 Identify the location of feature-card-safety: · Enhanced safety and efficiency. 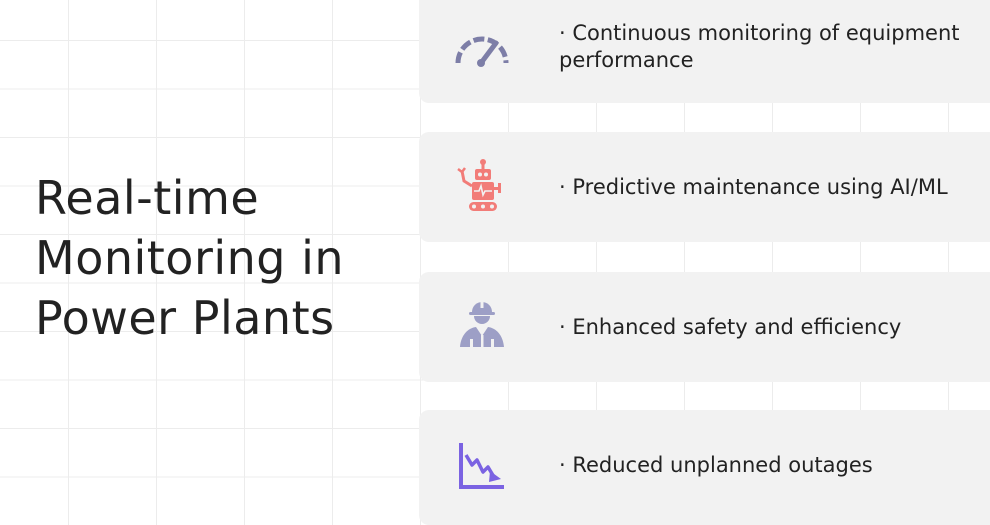
(704, 327).